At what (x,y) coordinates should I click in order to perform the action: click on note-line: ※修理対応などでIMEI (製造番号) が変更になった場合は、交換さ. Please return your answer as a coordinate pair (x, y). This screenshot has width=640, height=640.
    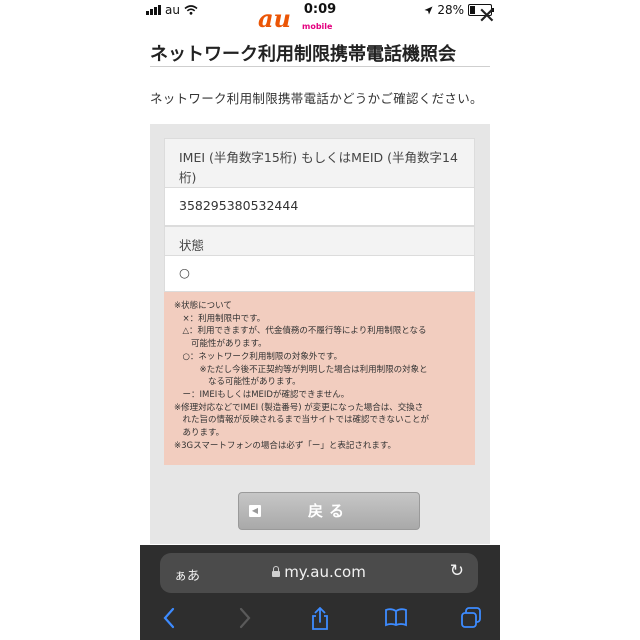
    Looking at the image, I should click on (299, 407).